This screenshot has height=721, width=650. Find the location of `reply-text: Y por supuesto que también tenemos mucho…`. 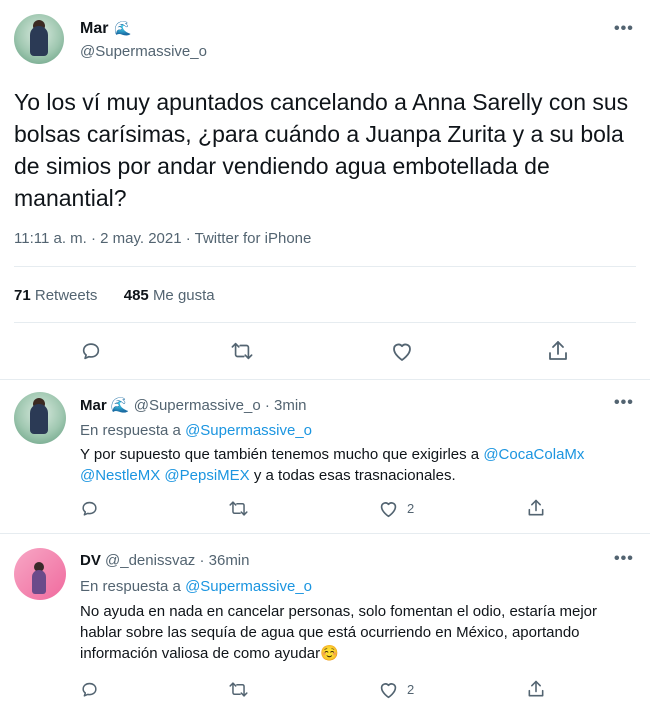

reply-text: Y por supuesto que también tenemos mucho… is located at coordinates (332, 465).